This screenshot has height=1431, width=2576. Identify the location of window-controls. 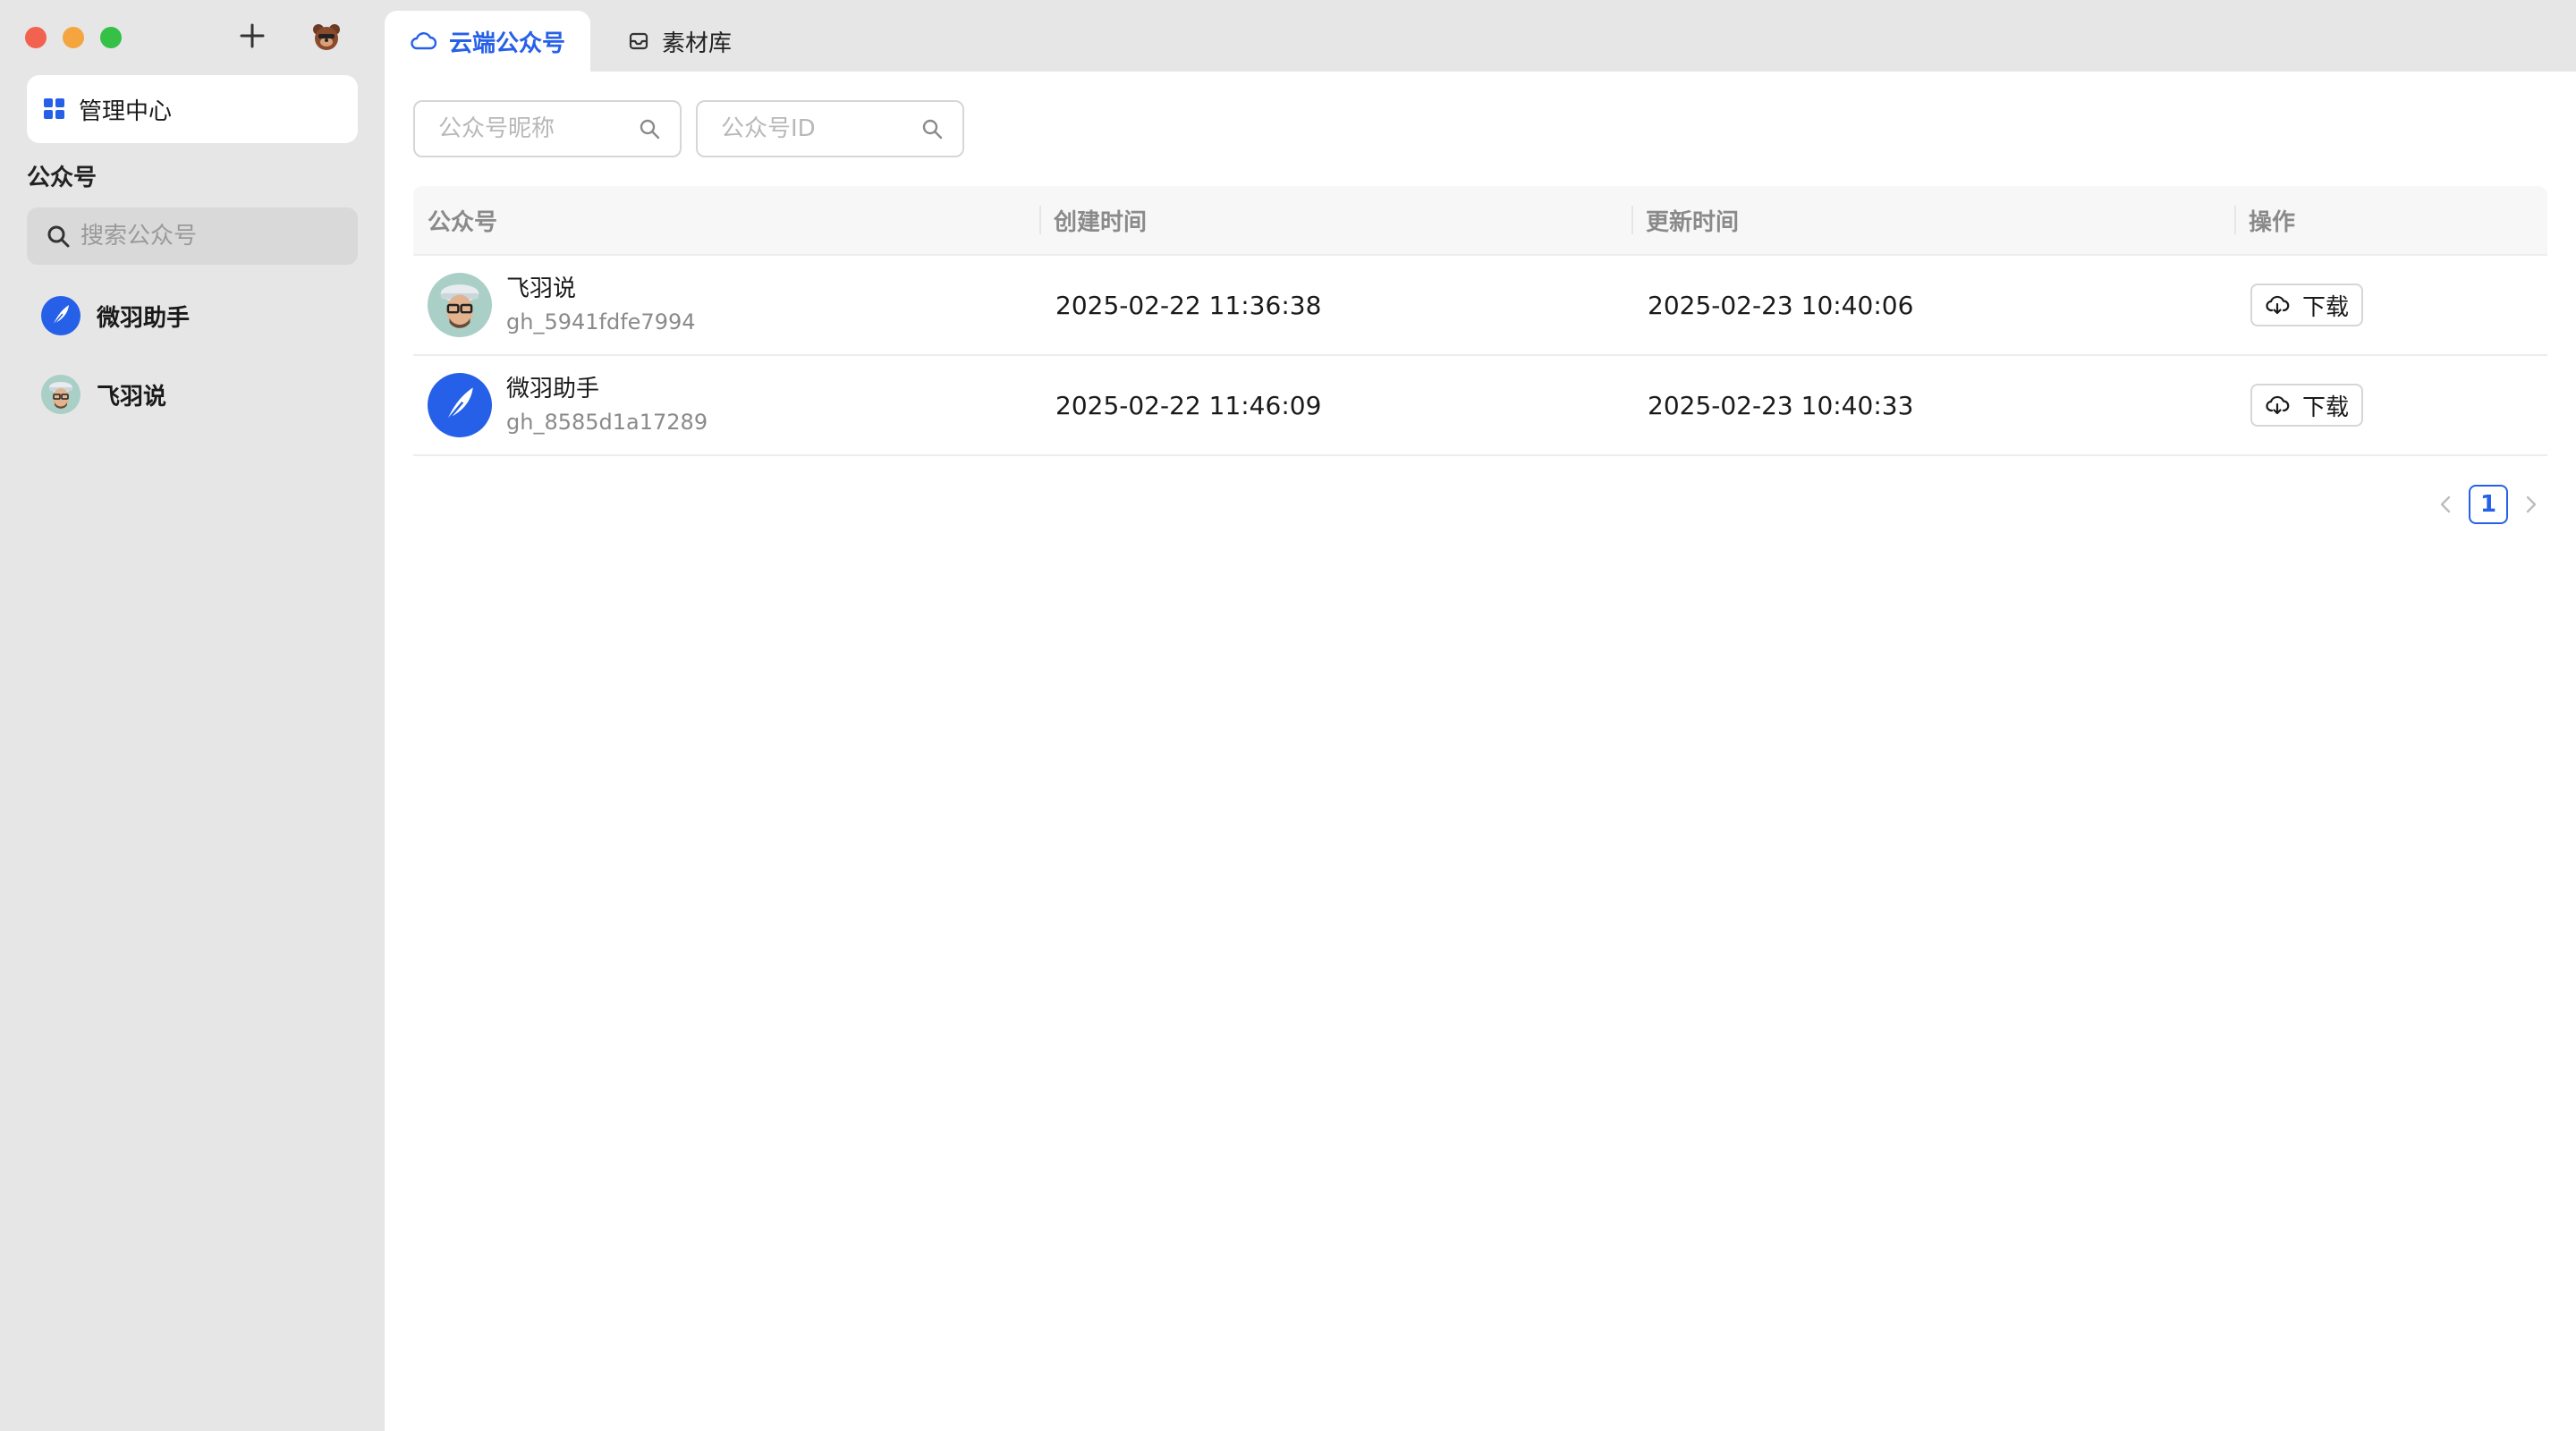
(73, 38).